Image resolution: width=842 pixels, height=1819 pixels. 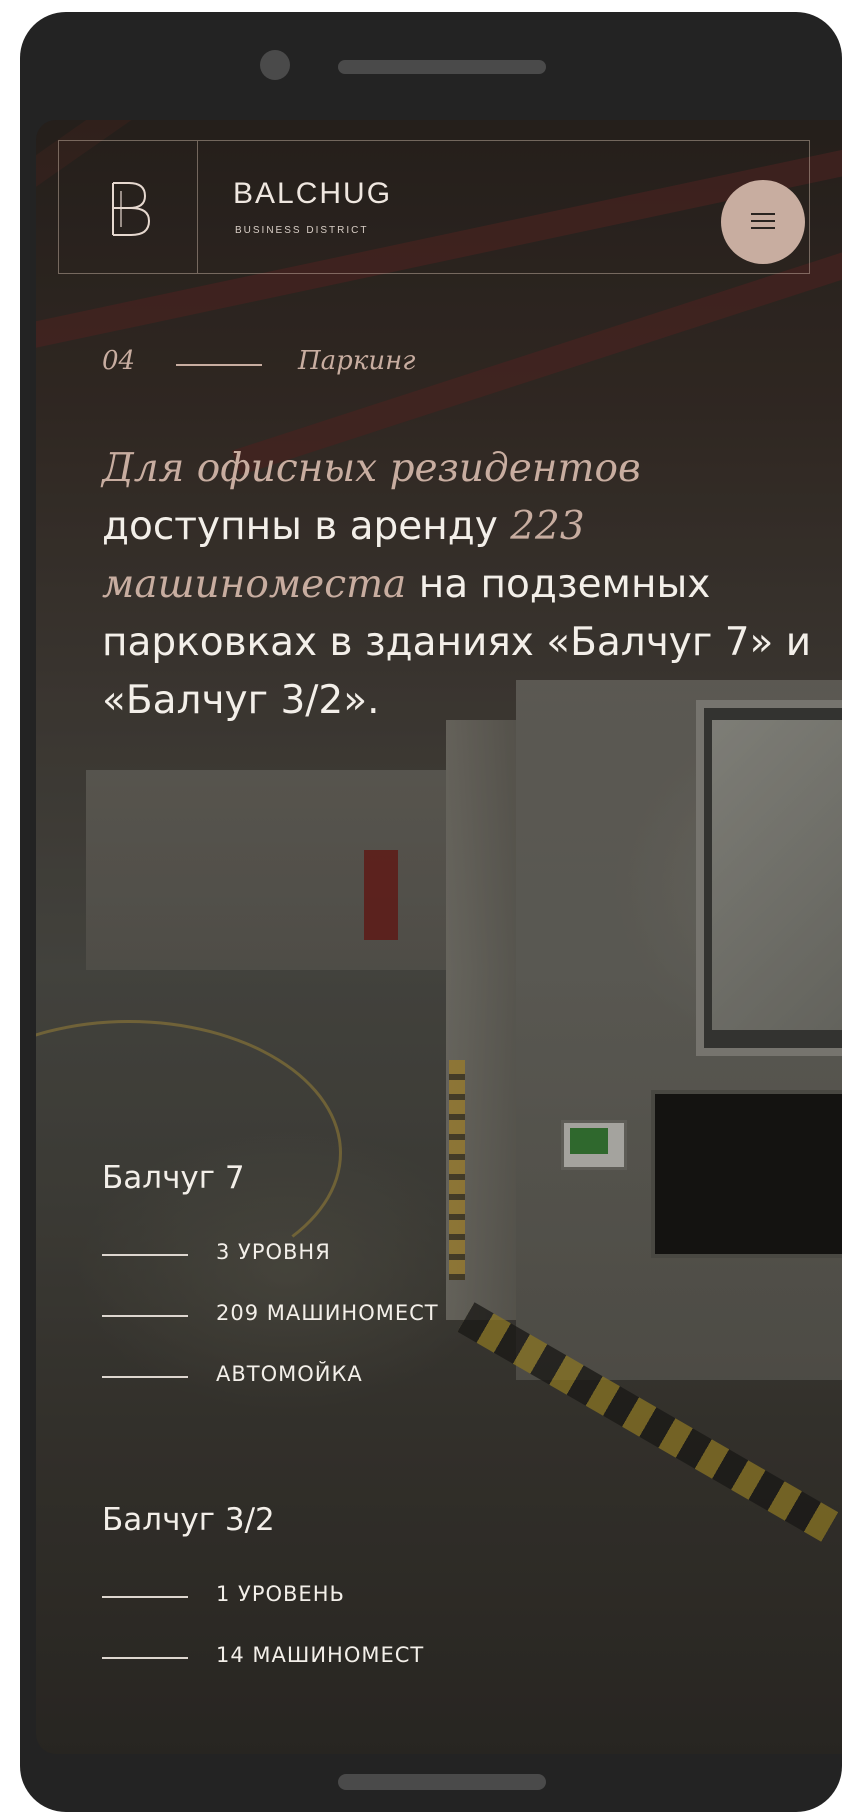 What do you see at coordinates (442, 1782) in the screenshot?
I see `home-indicator` at bounding box center [442, 1782].